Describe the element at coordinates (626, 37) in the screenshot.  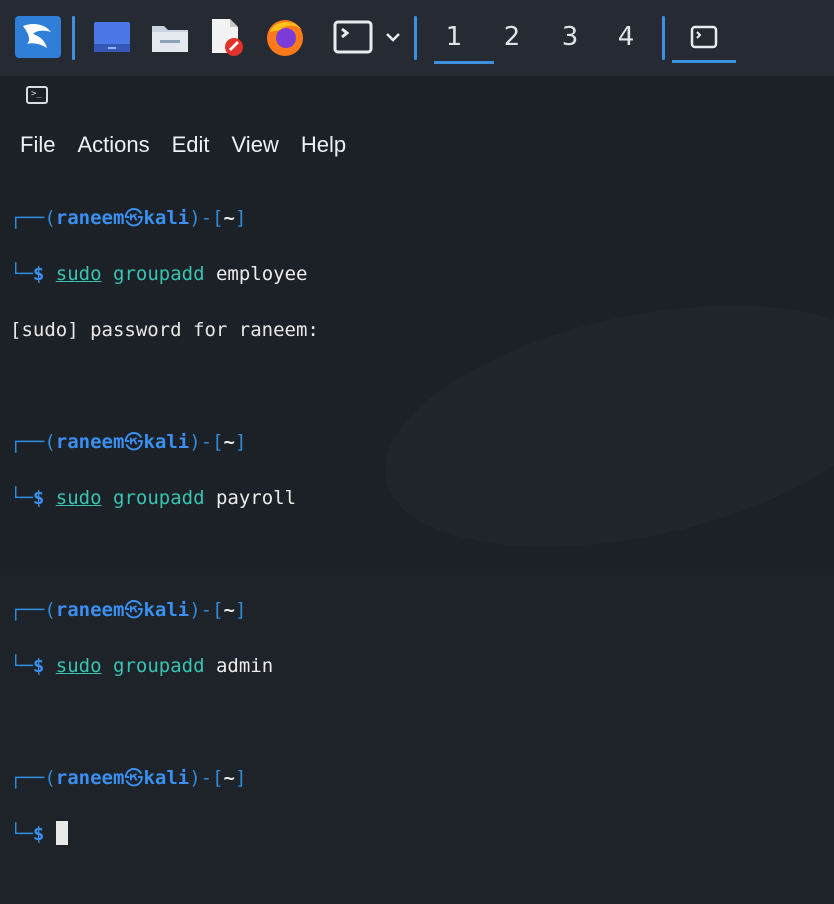
I see `workspace-4: 4` at that location.